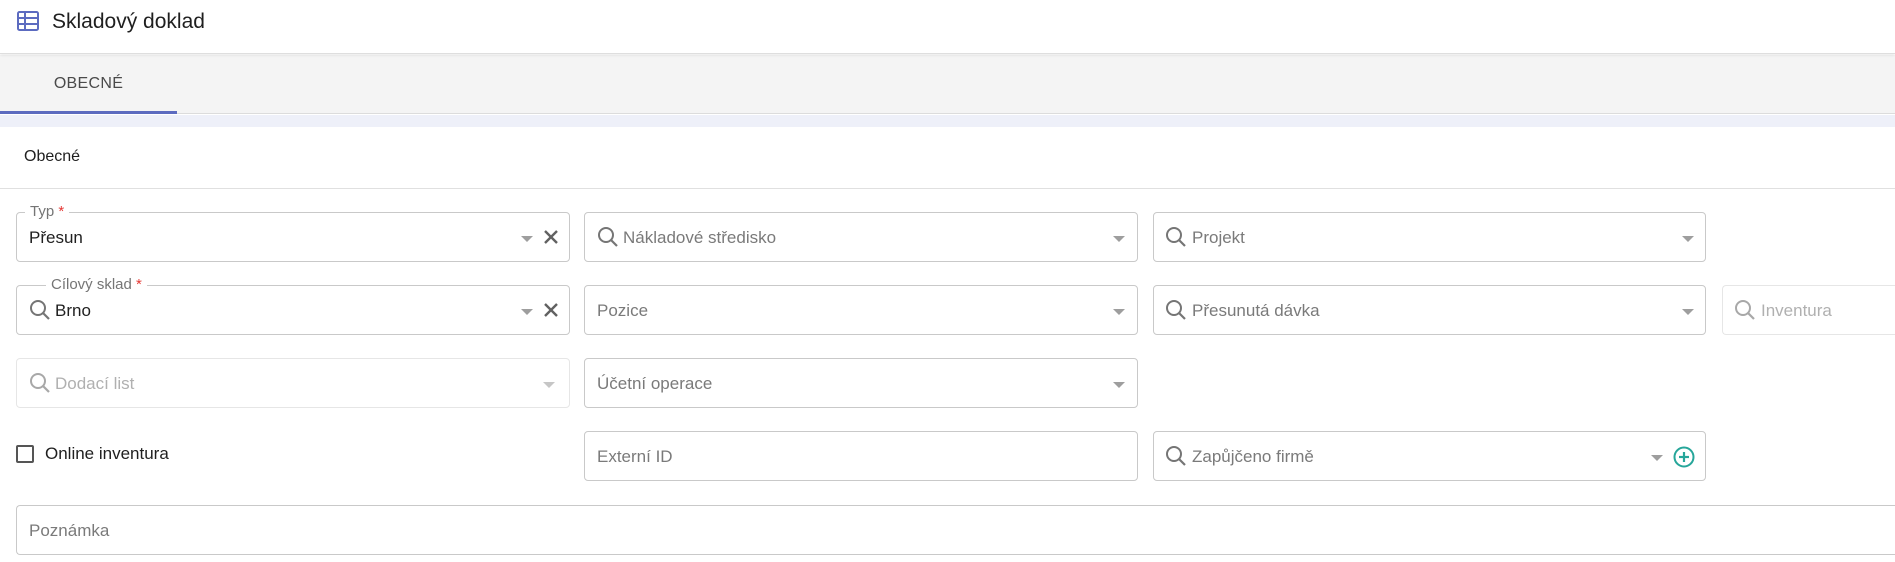 The width and height of the screenshot is (1895, 562). What do you see at coordinates (88, 112) in the screenshot?
I see `active-tab-indicator` at bounding box center [88, 112].